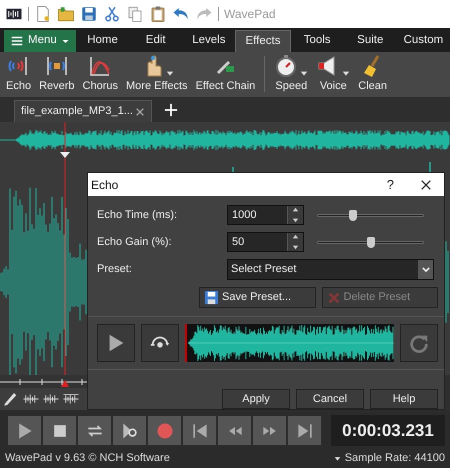 The height and width of the screenshot is (468, 450). Describe the element at coordinates (59, 430) in the screenshot. I see `stop-button` at that location.